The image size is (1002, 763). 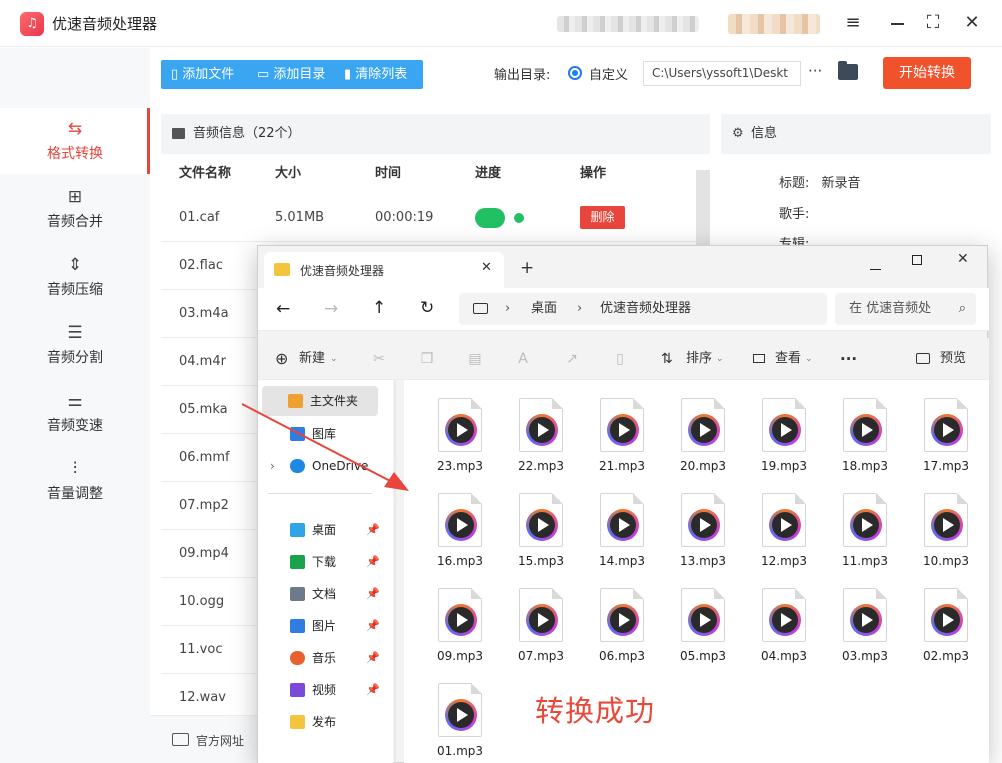 I want to click on open-folder-icon, so click(x=848, y=70).